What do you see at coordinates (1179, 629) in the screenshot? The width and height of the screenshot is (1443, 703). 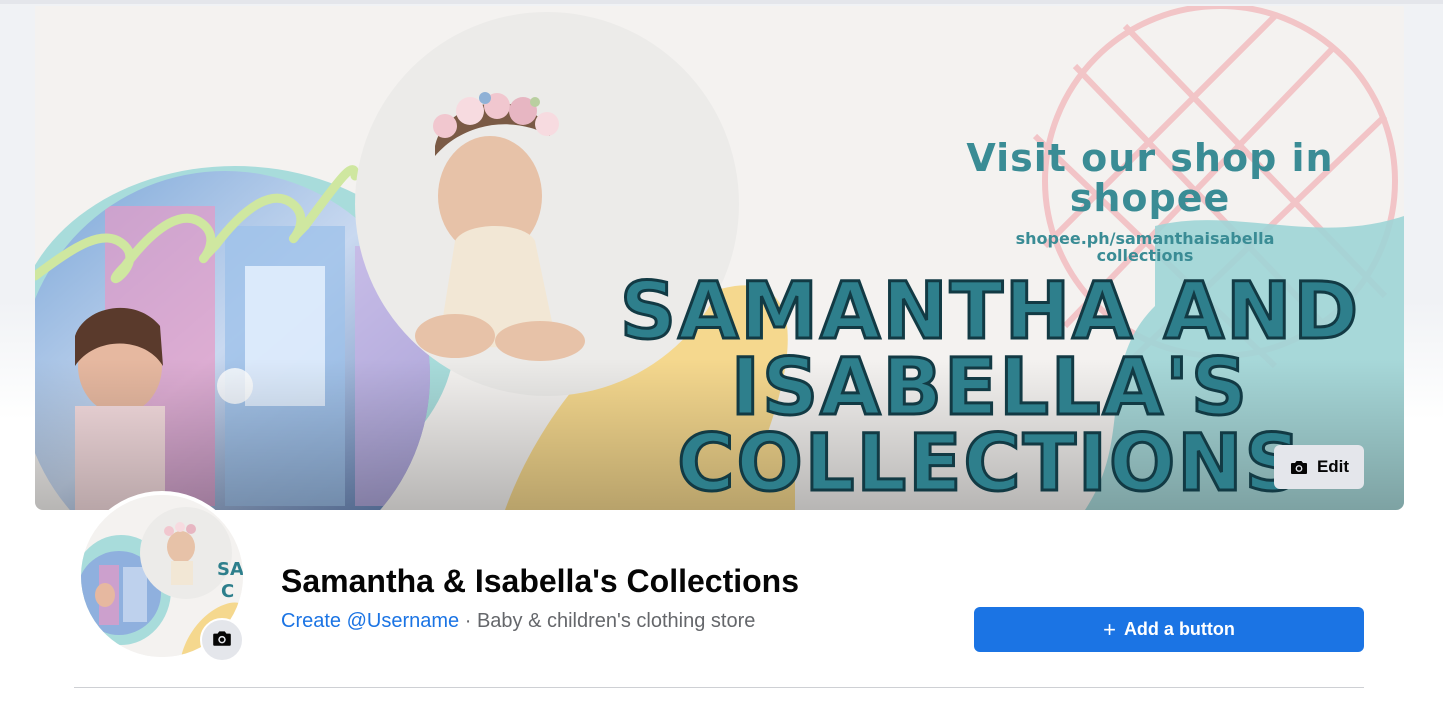 I see `add-a-button-label: Add a button` at bounding box center [1179, 629].